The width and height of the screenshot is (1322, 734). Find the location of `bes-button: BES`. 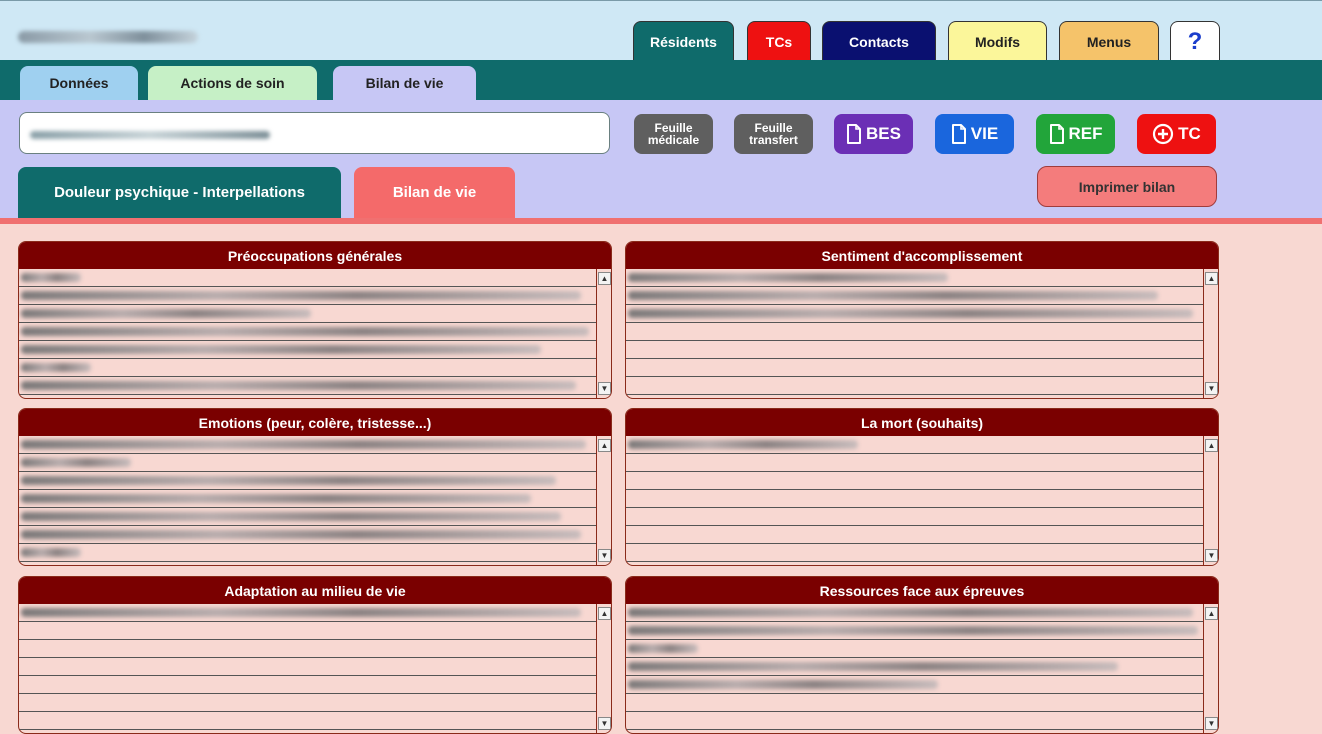

bes-button: BES is located at coordinates (873, 134).